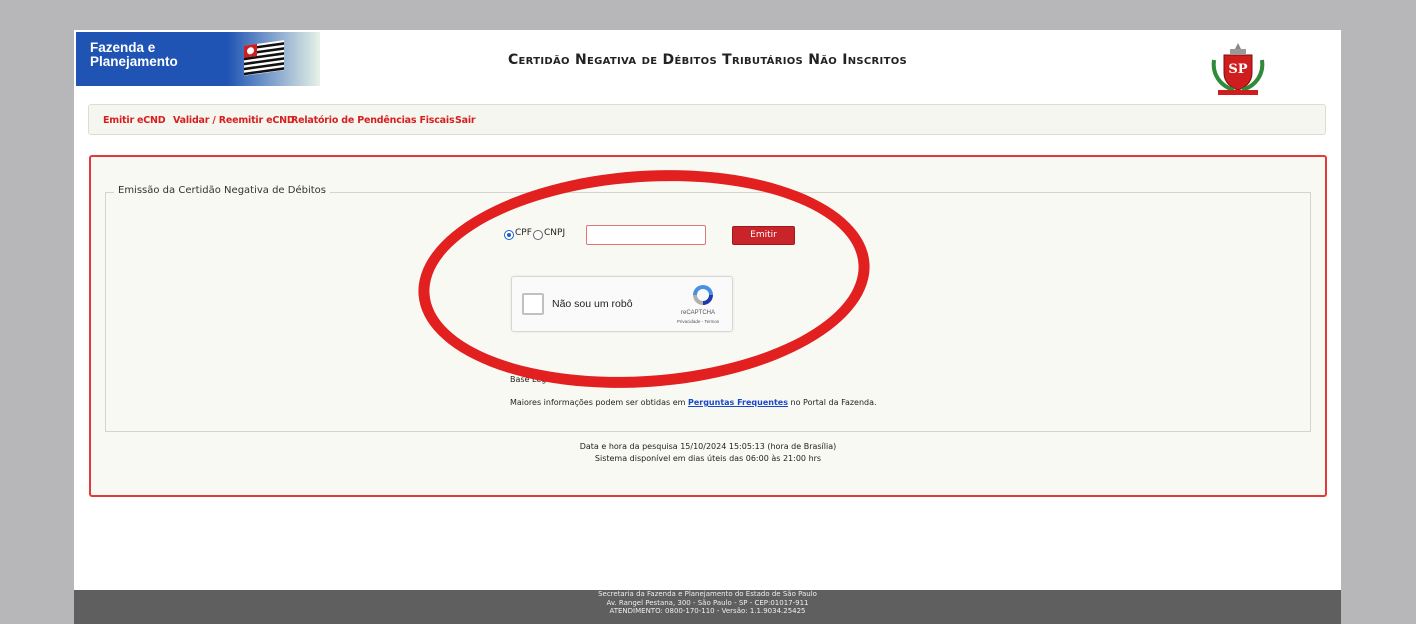 Image resolution: width=1416 pixels, height=624 pixels. Describe the element at coordinates (533, 304) in the screenshot. I see `recaptcha-checkbox` at that location.